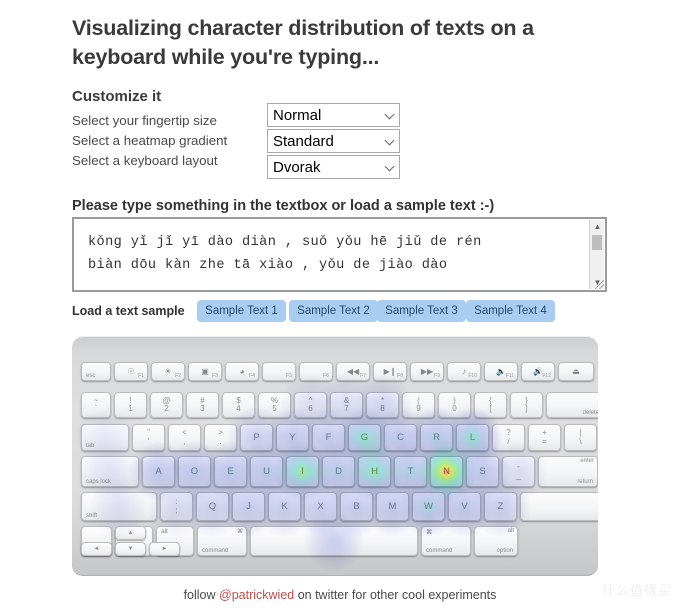 This screenshot has width=680, height=615. I want to click on key-l: L, so click(472, 437).